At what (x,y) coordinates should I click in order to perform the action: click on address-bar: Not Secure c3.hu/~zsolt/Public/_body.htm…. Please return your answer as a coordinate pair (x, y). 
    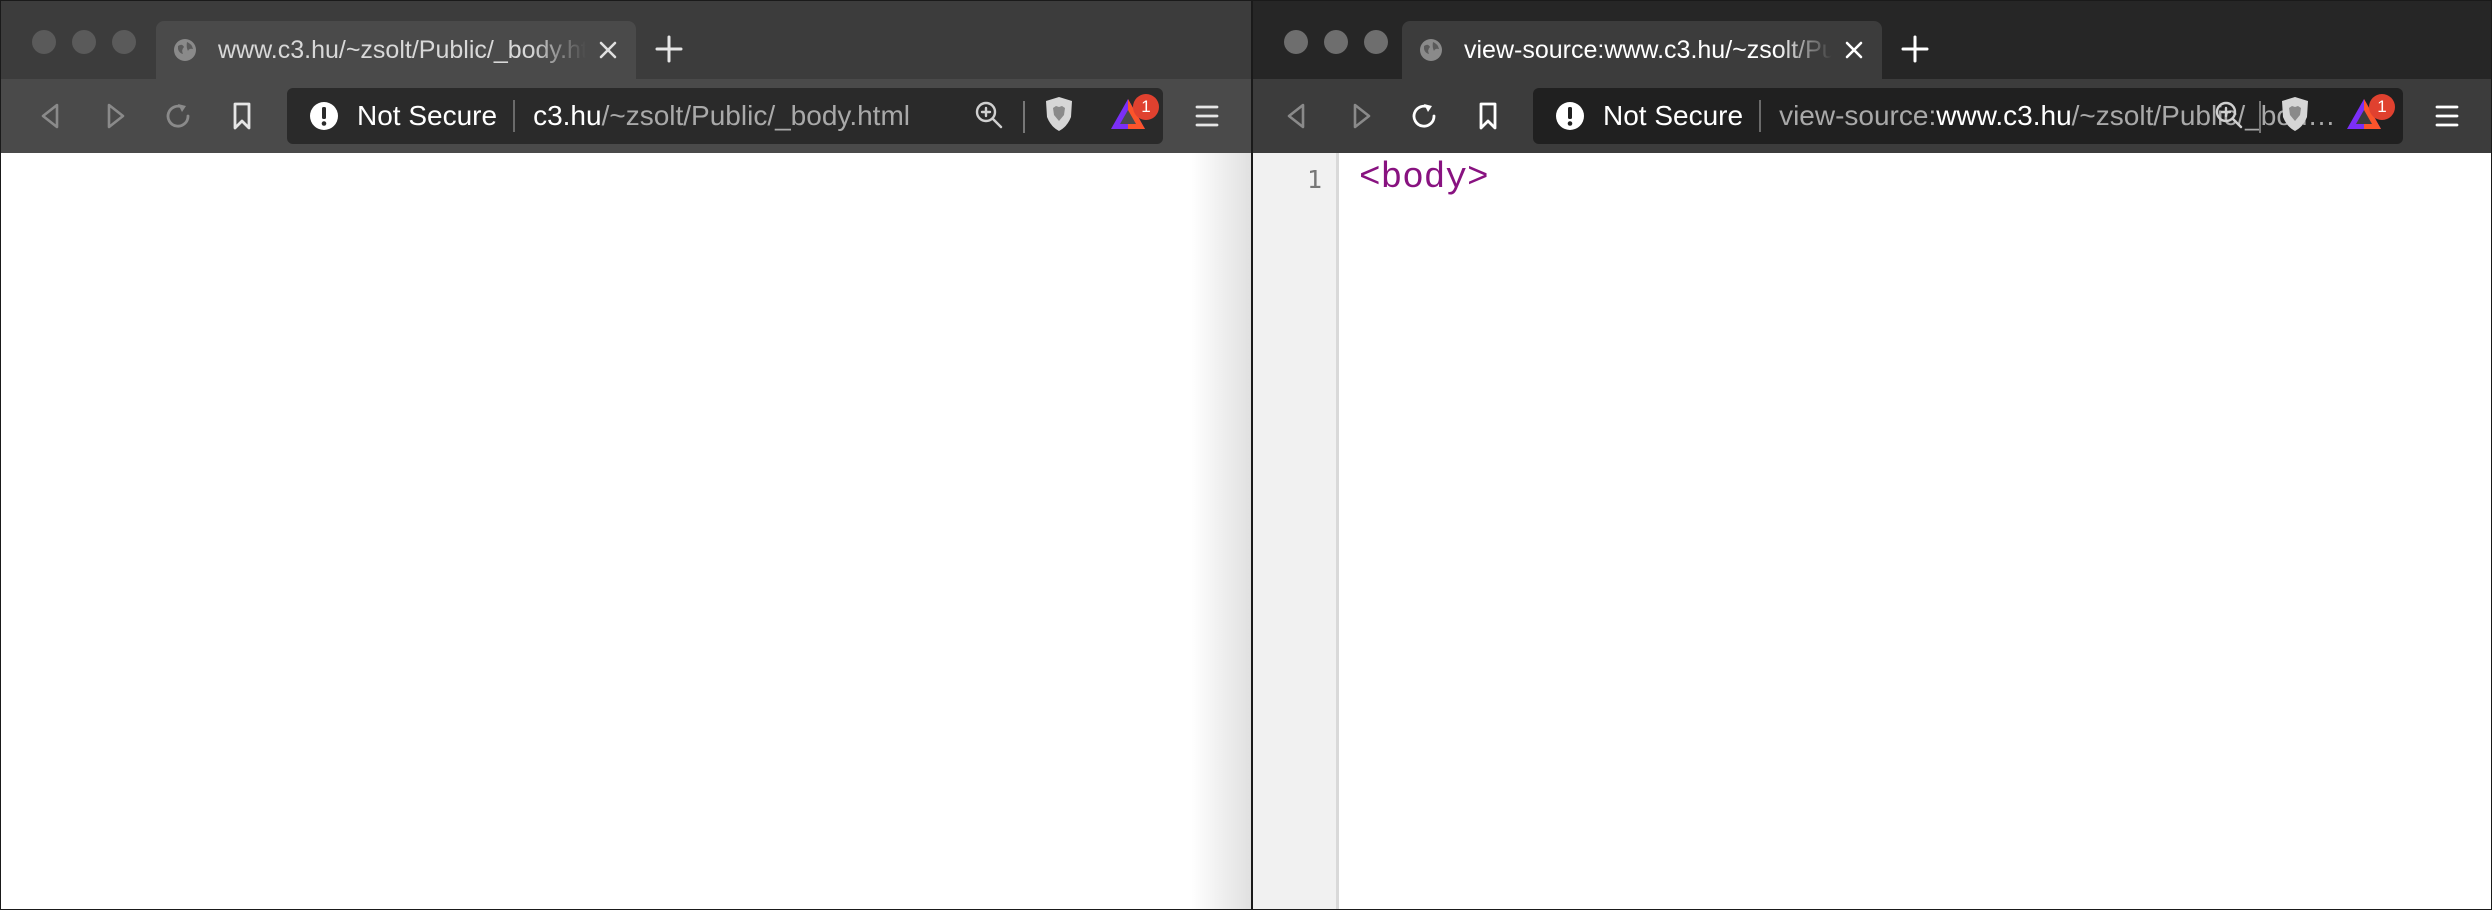
    Looking at the image, I should click on (725, 116).